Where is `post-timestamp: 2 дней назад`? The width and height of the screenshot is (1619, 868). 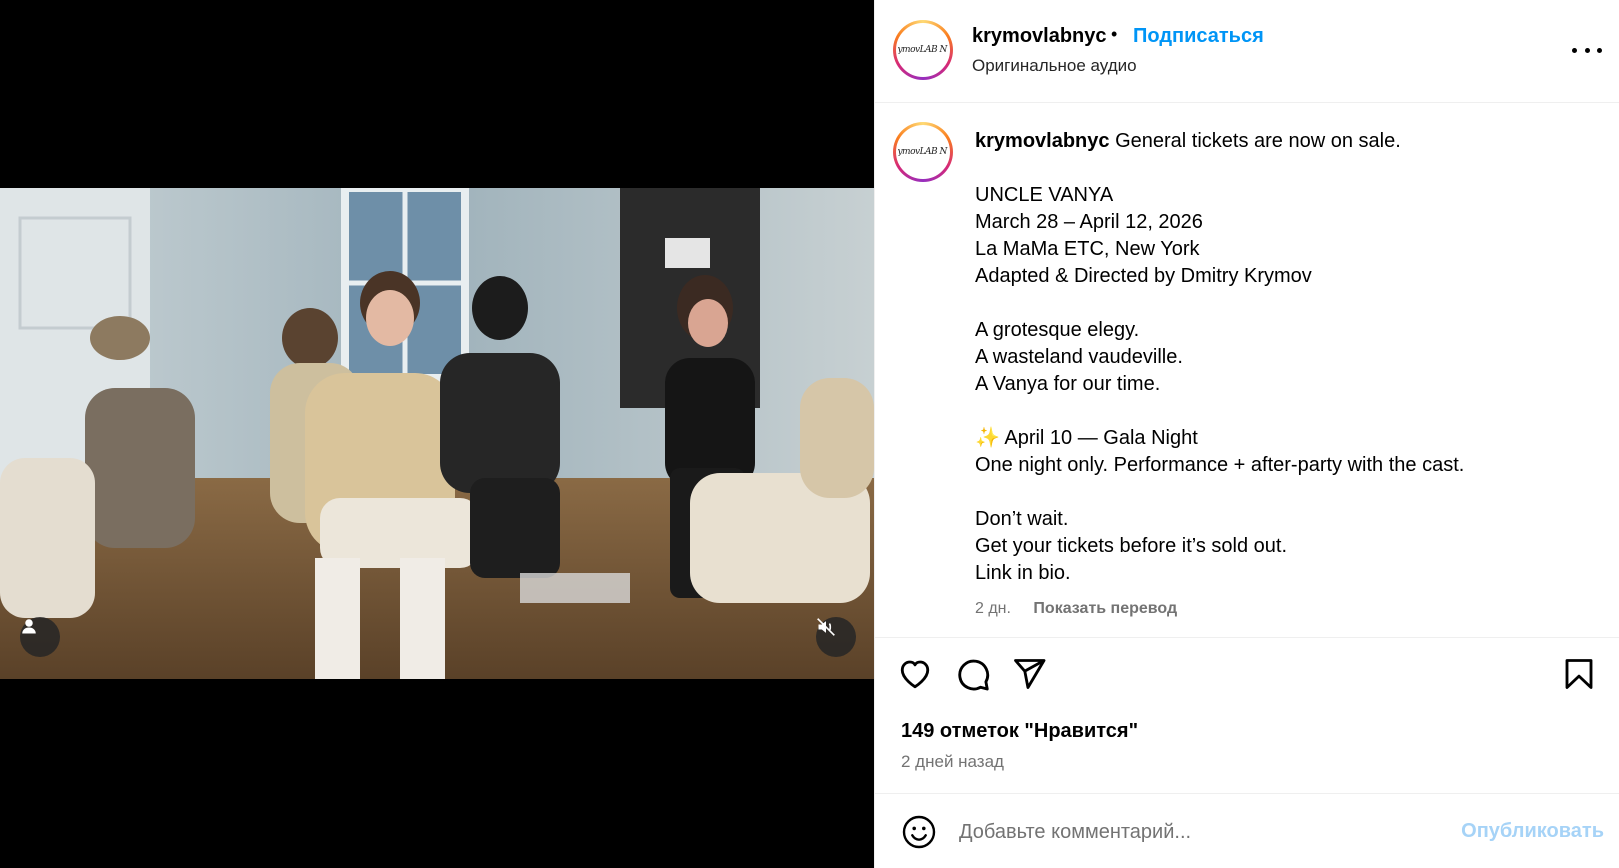
post-timestamp: 2 дней назад is located at coordinates (952, 762).